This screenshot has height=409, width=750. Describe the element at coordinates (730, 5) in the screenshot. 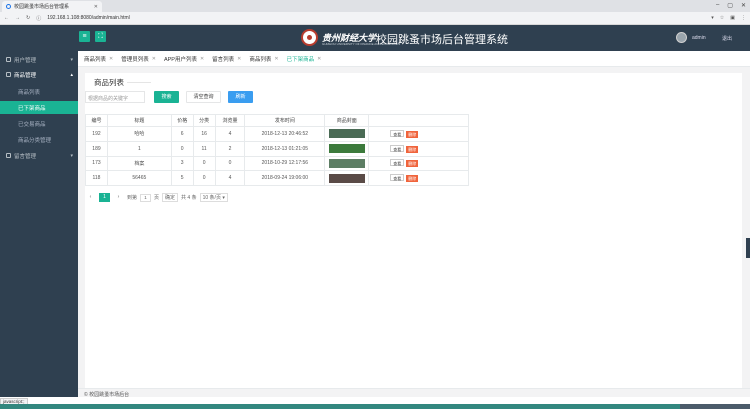

I see `maximize-button: ▢` at that location.